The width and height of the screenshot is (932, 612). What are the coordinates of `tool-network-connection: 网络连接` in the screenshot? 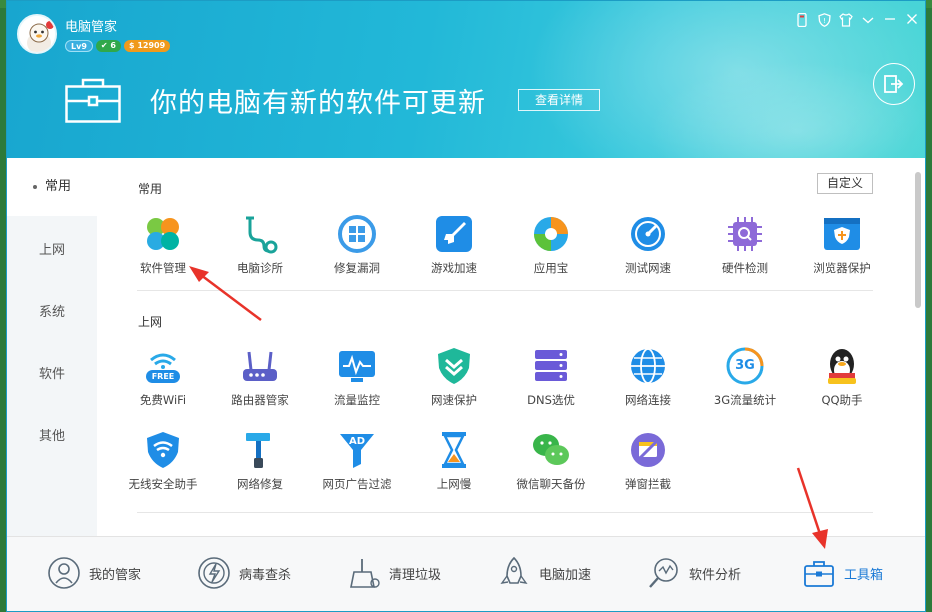 It's located at (648, 377).